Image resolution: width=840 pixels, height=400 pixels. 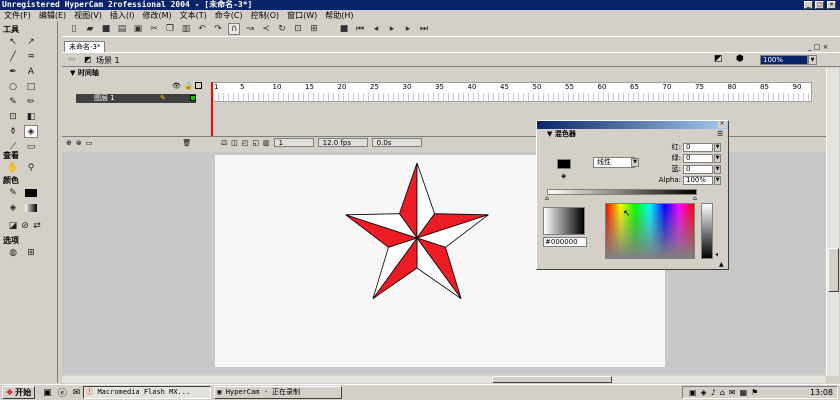 What do you see at coordinates (563, 176) in the screenshot?
I see `fill-bucket-icon: ◈` at bounding box center [563, 176].